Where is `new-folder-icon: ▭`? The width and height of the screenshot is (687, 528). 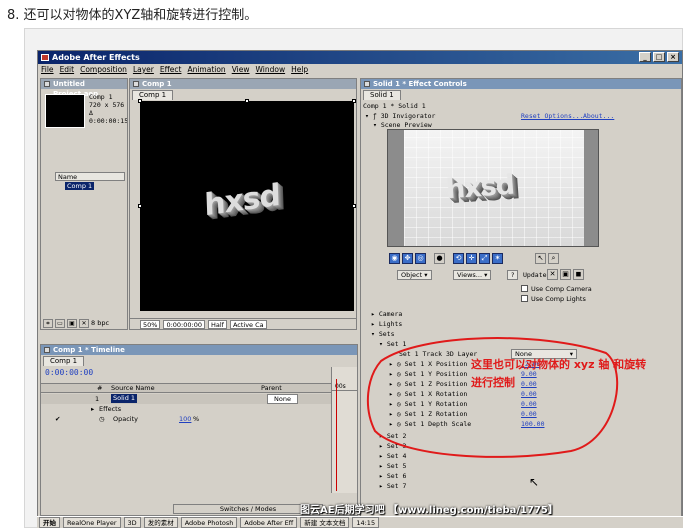
new-folder-icon: ▭ is located at coordinates (60, 323).